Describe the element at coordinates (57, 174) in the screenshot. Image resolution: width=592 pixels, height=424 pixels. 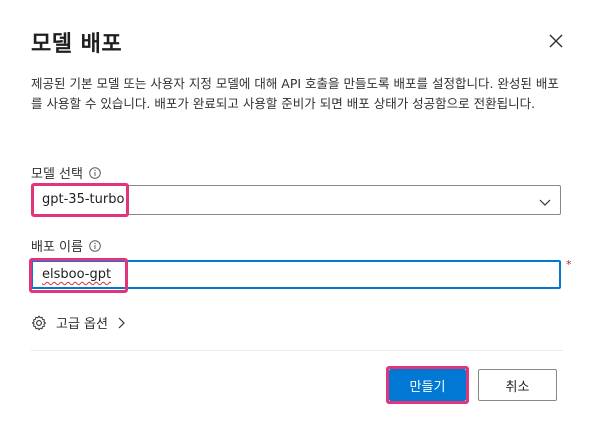
I see `model-select-label: 모델 선택` at that location.